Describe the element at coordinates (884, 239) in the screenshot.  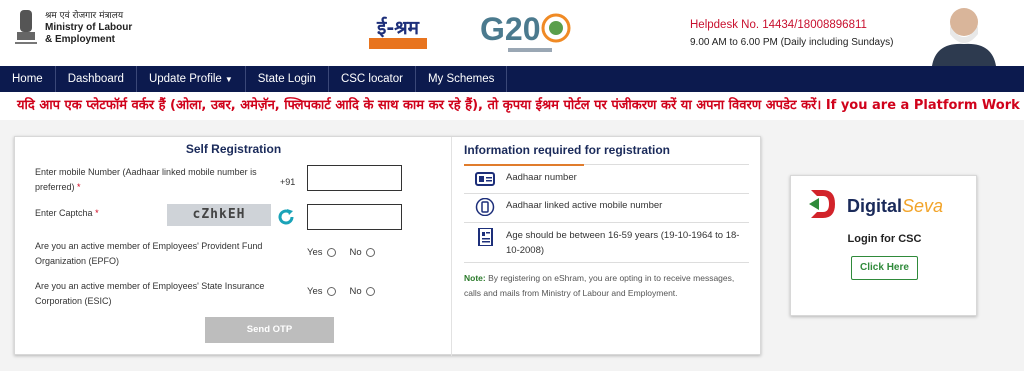
I see `csc-login-label: Login for CSC` at that location.